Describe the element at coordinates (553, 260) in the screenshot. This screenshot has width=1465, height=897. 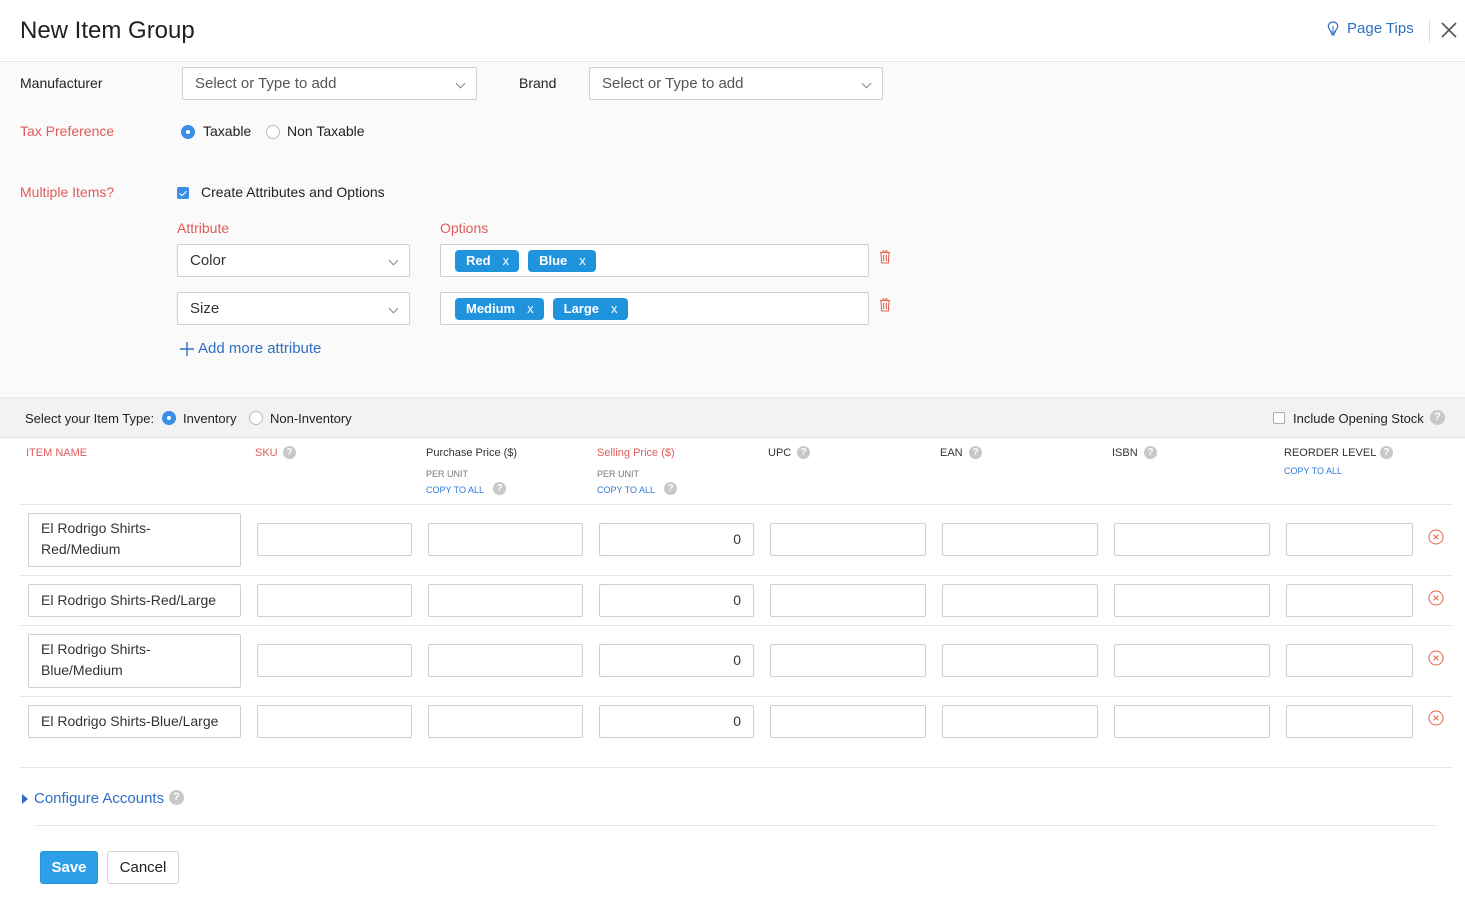
I see `option-tag-label: Blue` at that location.